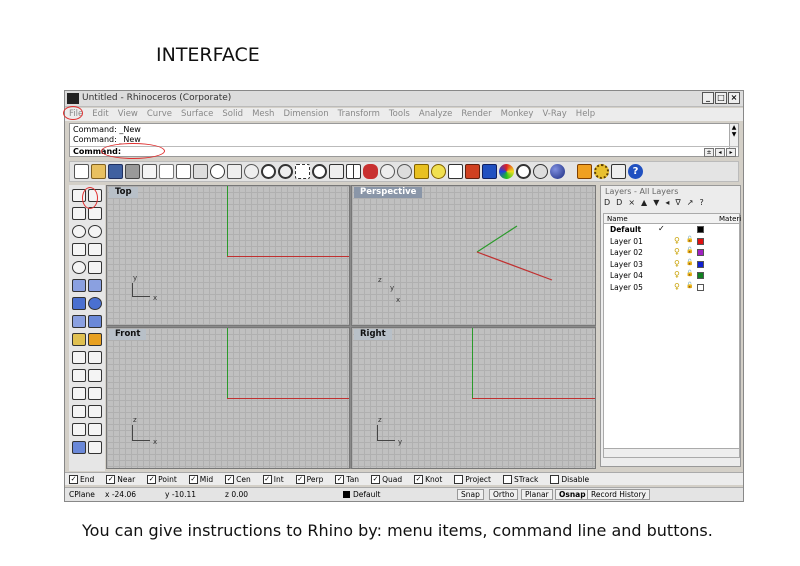 This screenshot has width=800, height=566. I want to click on mirror-icon, so click(95, 429).